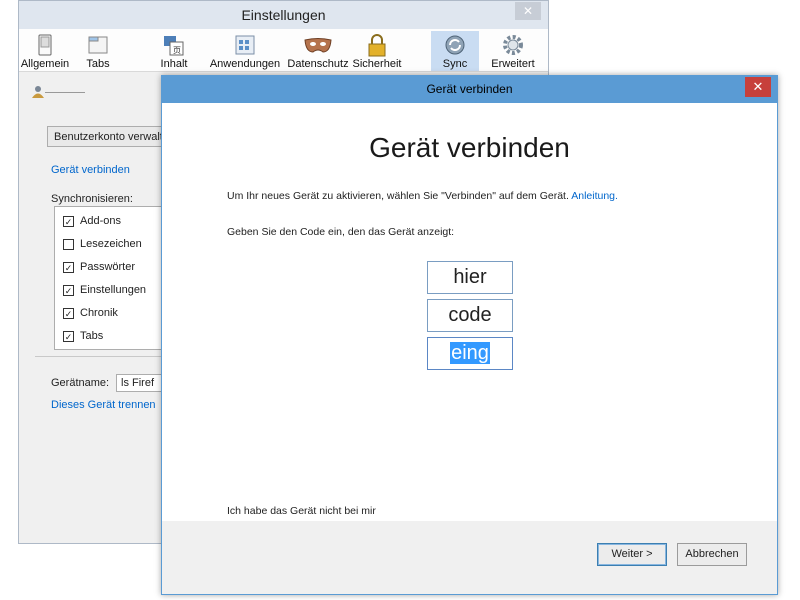 Image resolution: width=800 pixels, height=600 pixels. I want to click on selected-text: eing, so click(470, 353).